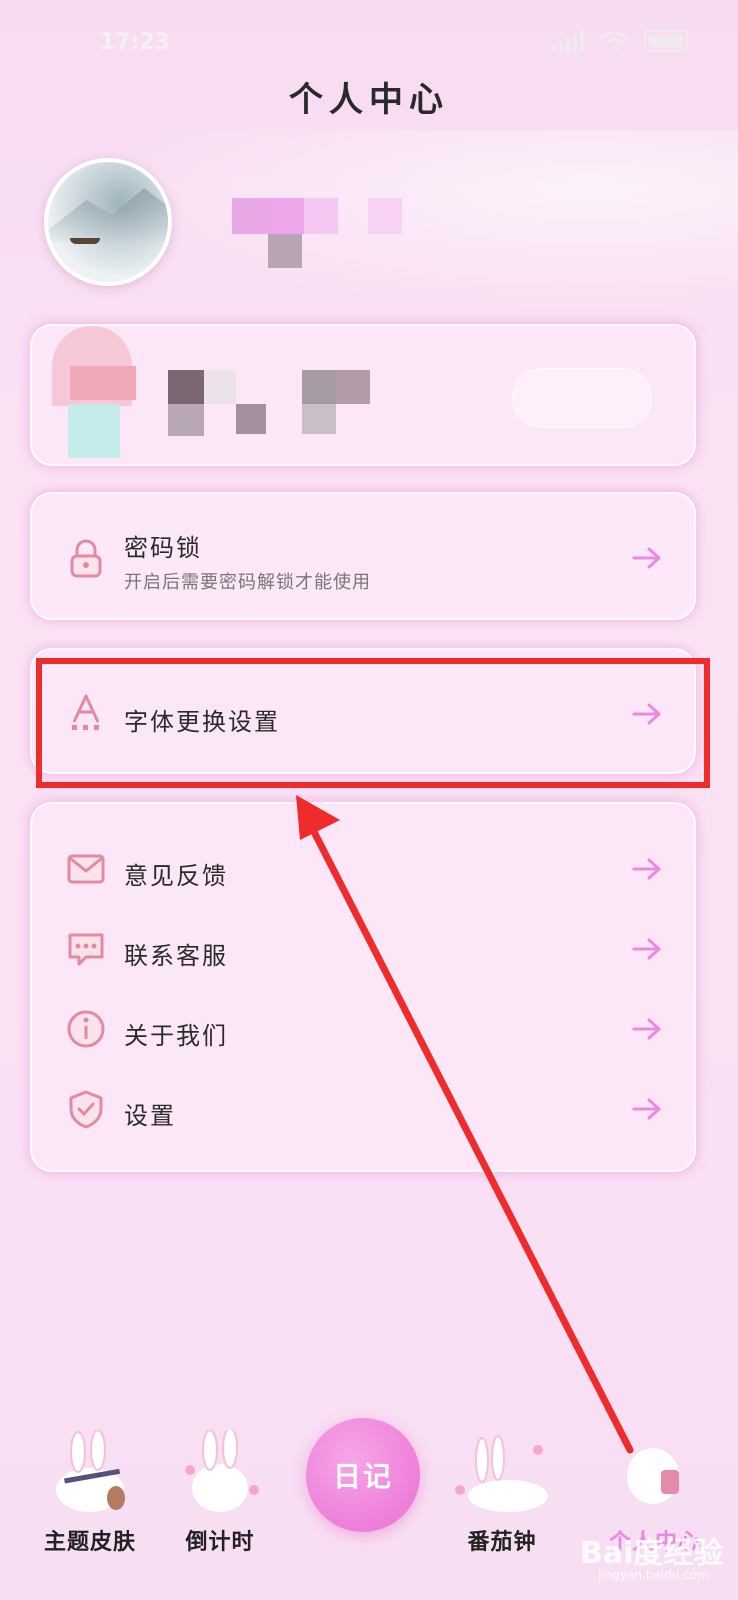  Describe the element at coordinates (569, 41) in the screenshot. I see `signal-icon` at that location.